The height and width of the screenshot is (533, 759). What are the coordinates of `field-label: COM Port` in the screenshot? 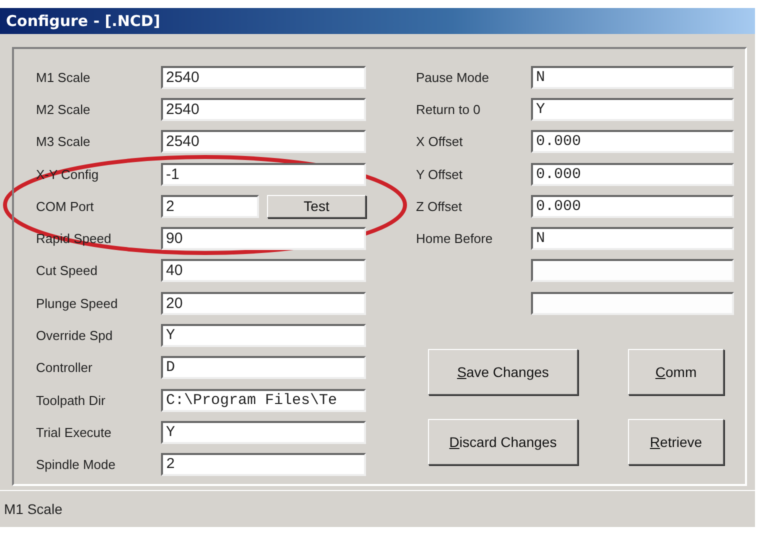 It's located at (65, 206).